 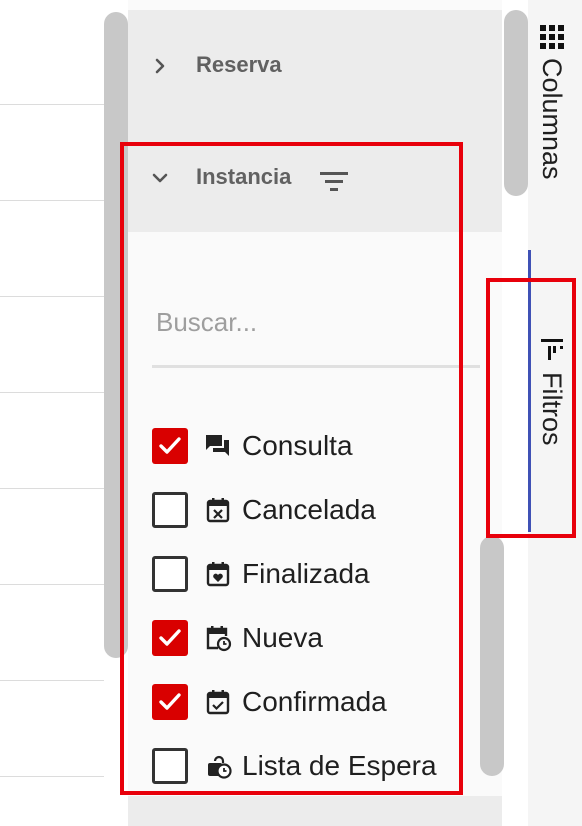 What do you see at coordinates (516, 103) in the screenshot?
I see `panel-scrollbar-top` at bounding box center [516, 103].